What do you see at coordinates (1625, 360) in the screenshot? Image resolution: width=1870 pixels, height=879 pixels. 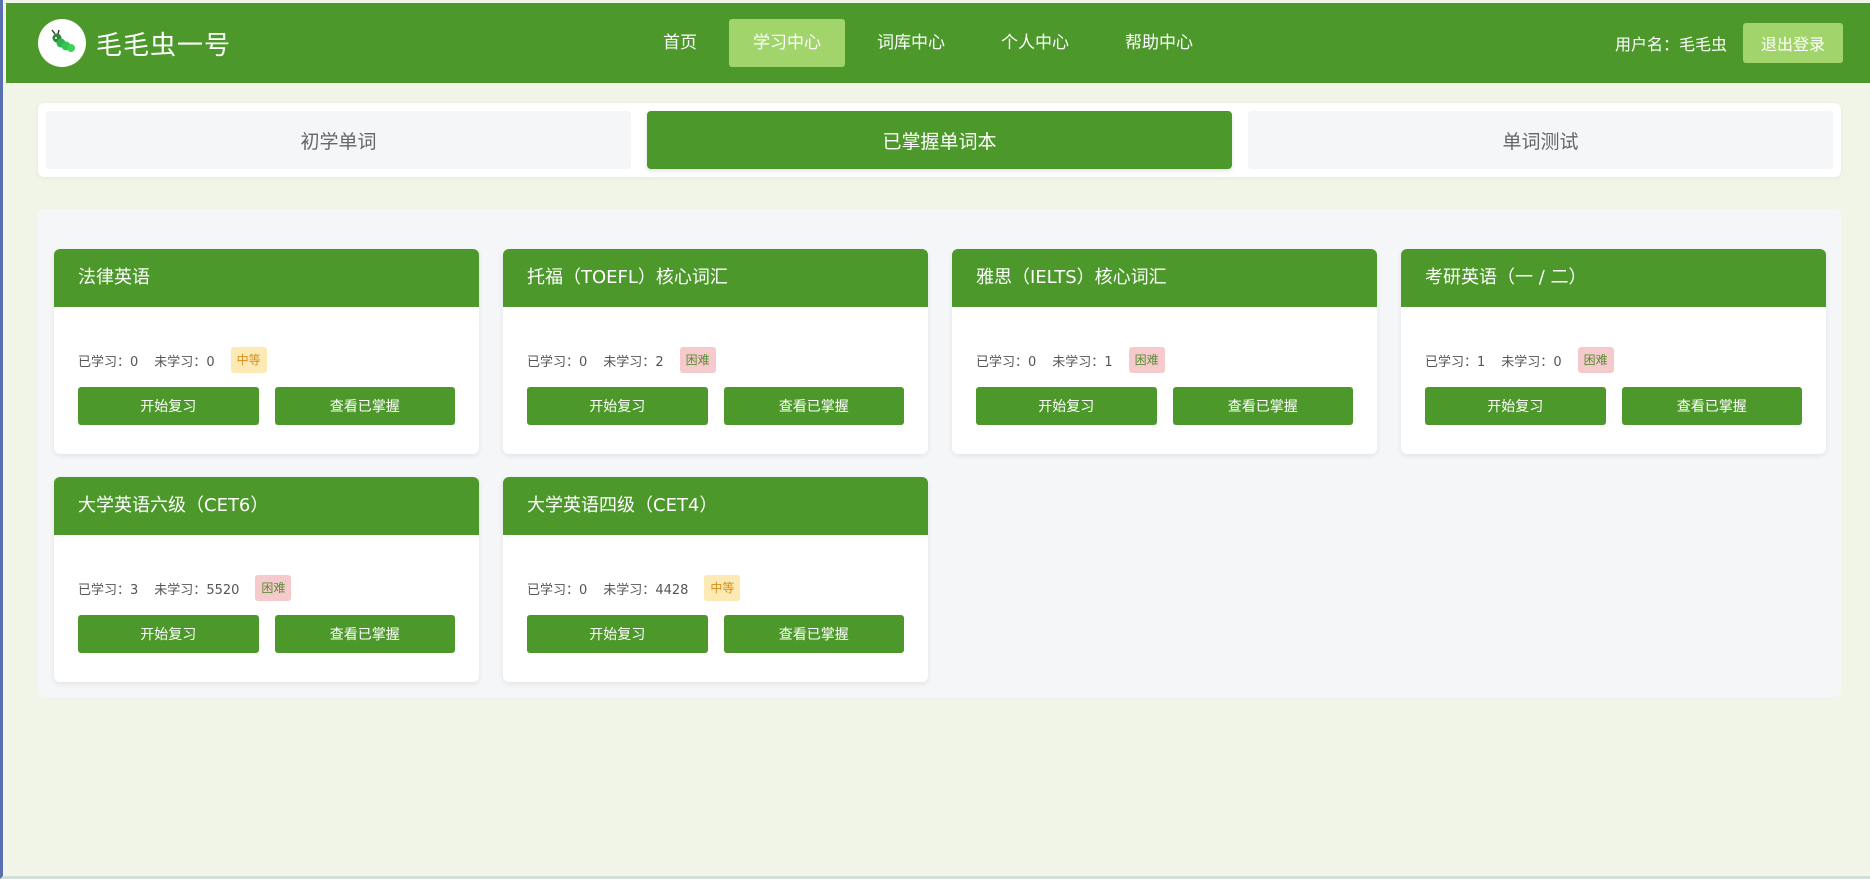 I see `card-stats: 已学习：1 未学习：0 困难` at bounding box center [1625, 360].